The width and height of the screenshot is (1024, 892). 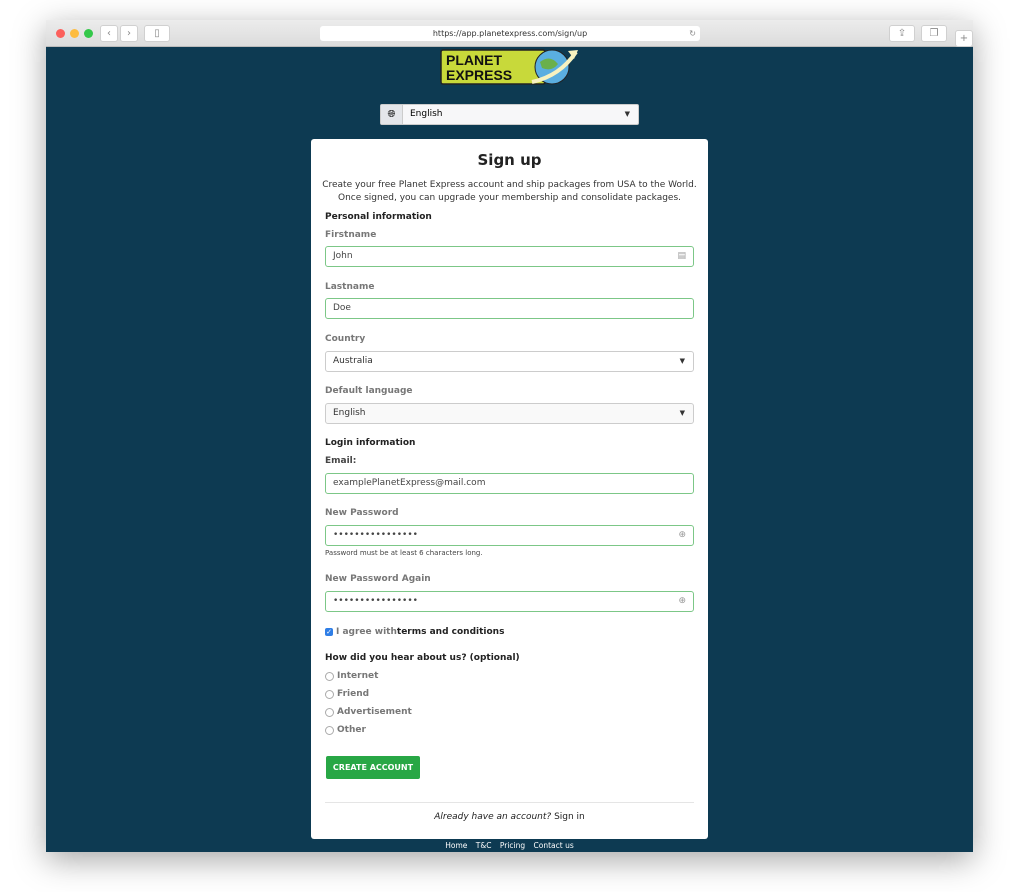 What do you see at coordinates (74, 33) in the screenshot?
I see `minimize-window-button` at bounding box center [74, 33].